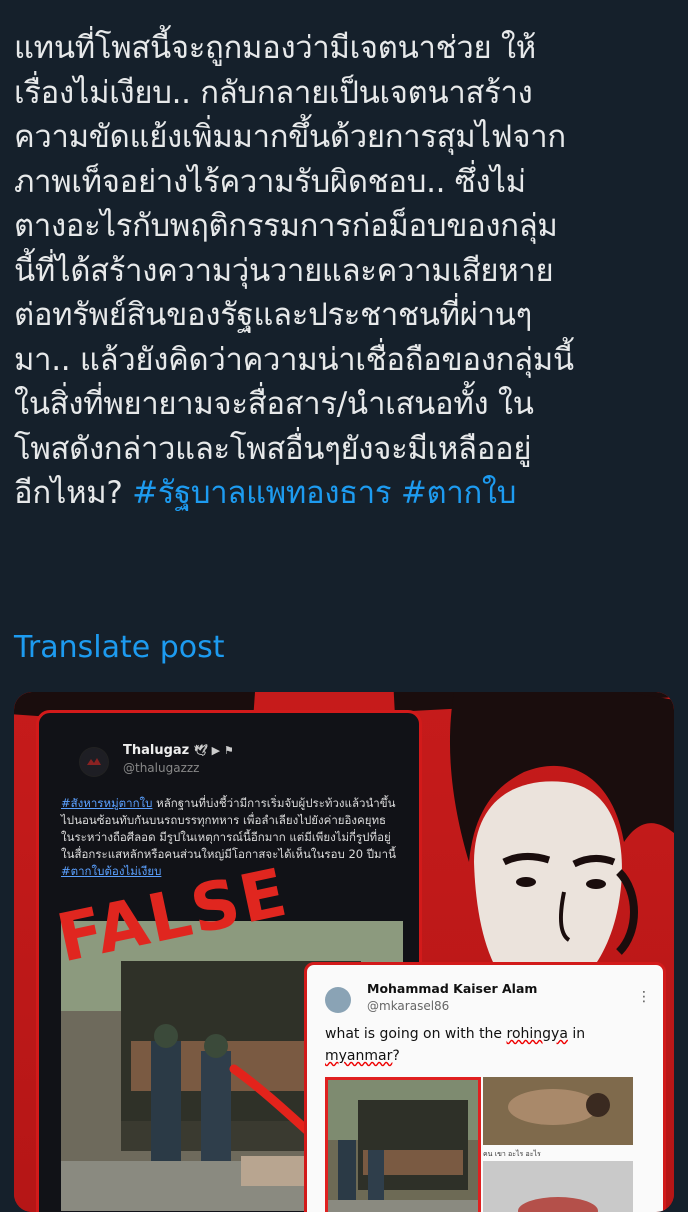 The height and width of the screenshot is (1212, 688). What do you see at coordinates (284, 270) in the screenshot?
I see `post-line: นี้ที่ได้สร้างความวุ่นวายและความเสียหาย` at bounding box center [284, 270].